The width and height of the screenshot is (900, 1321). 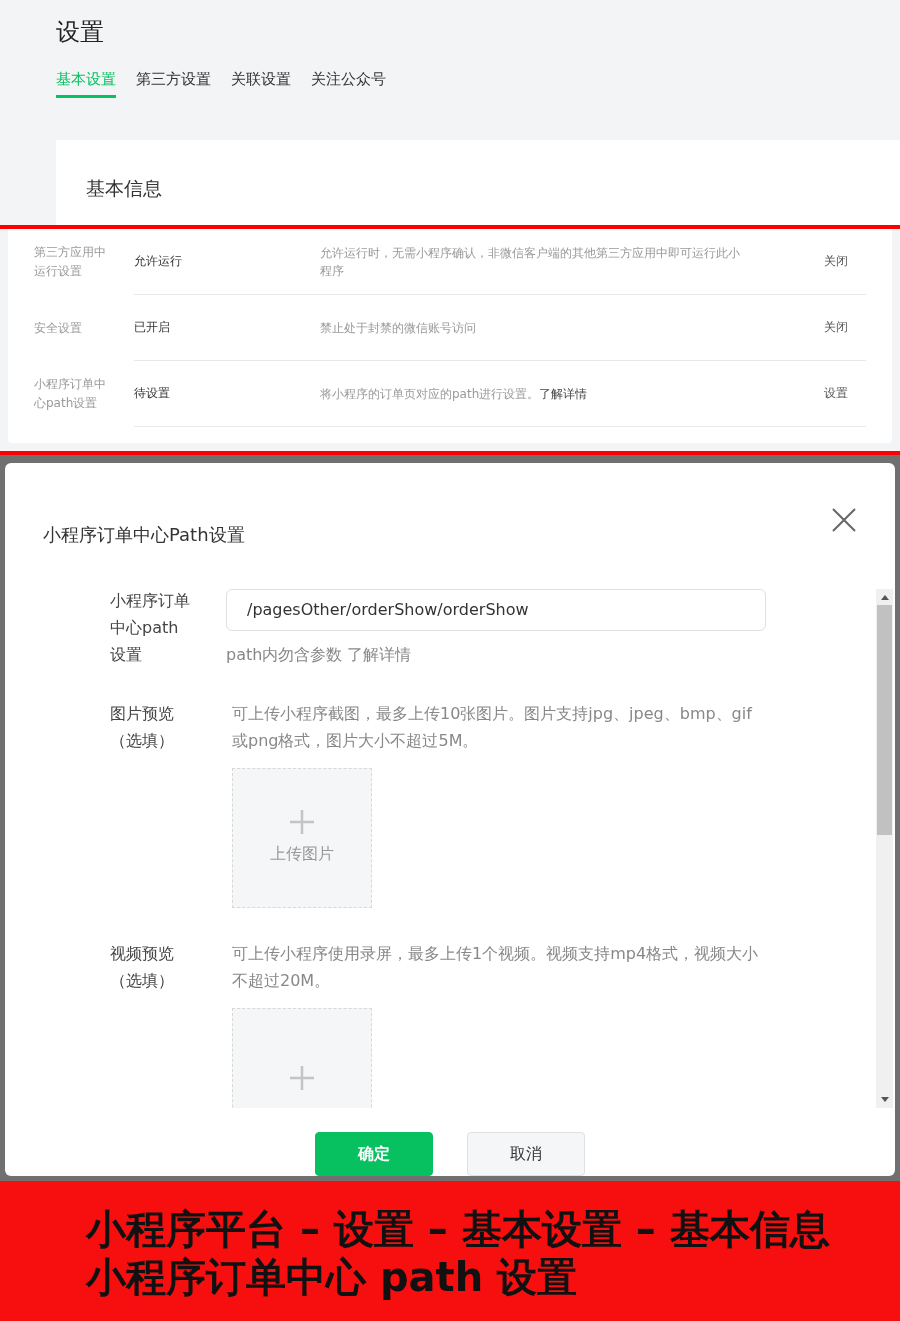 What do you see at coordinates (454, 394) in the screenshot?
I see `setting-description: 将小程序的订单页对应的path进行设置。了解详情` at bounding box center [454, 394].